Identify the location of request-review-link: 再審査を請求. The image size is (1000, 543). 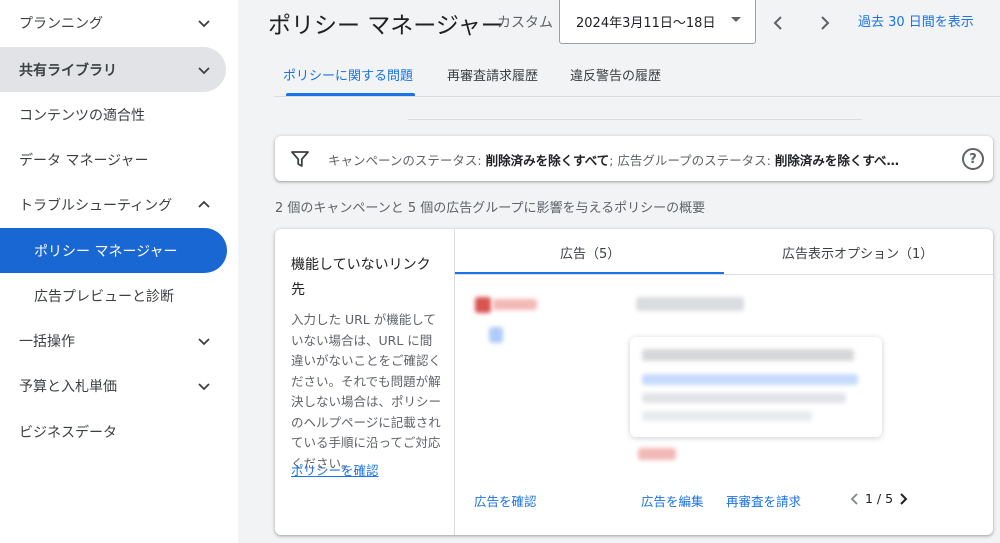
(763, 500).